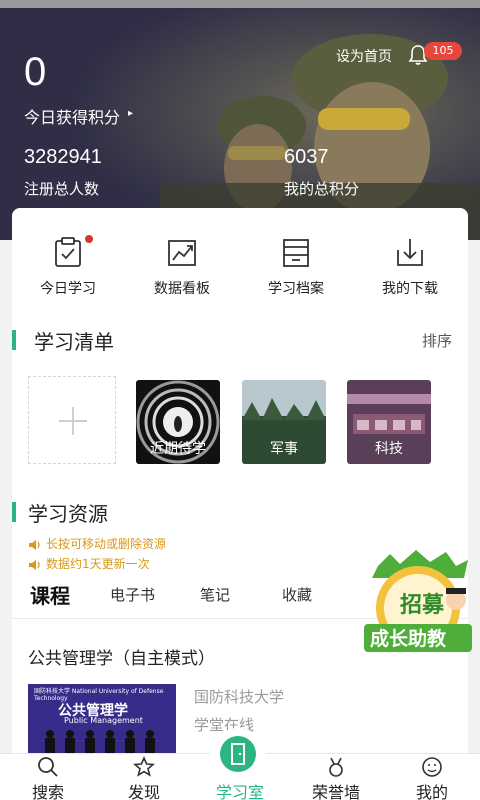  Describe the element at coordinates (48, 767) in the screenshot. I see `search-icon` at that location.